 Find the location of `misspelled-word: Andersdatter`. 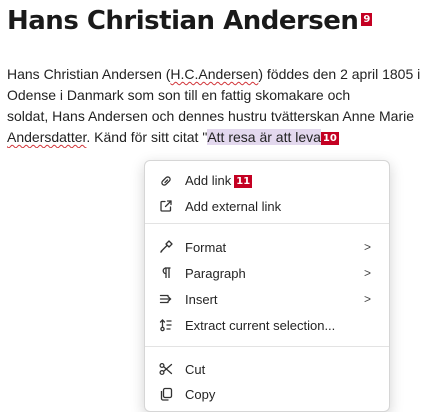

misspelled-word: Andersdatter is located at coordinates (46, 137).